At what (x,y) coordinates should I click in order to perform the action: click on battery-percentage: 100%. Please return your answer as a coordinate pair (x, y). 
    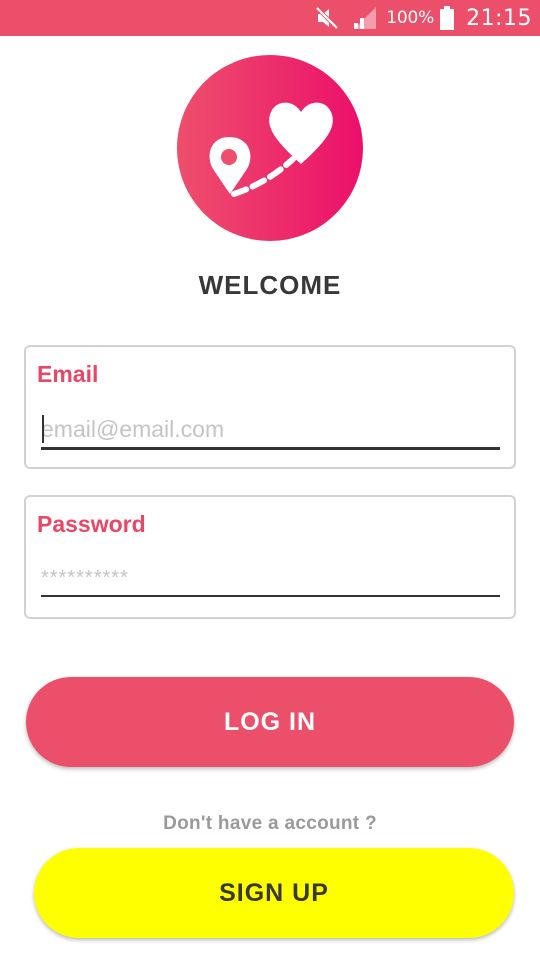
    Looking at the image, I should click on (410, 18).